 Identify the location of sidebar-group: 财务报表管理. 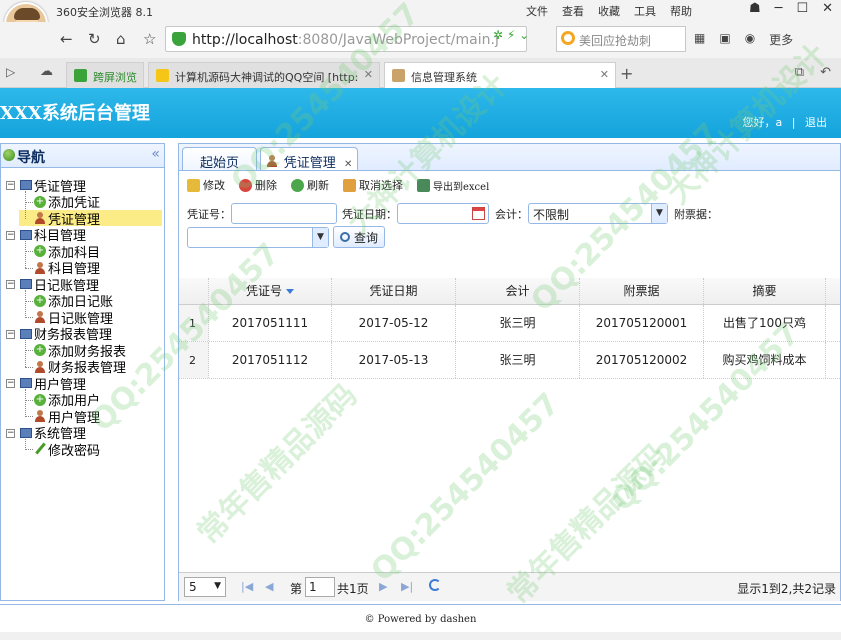
(66, 334).